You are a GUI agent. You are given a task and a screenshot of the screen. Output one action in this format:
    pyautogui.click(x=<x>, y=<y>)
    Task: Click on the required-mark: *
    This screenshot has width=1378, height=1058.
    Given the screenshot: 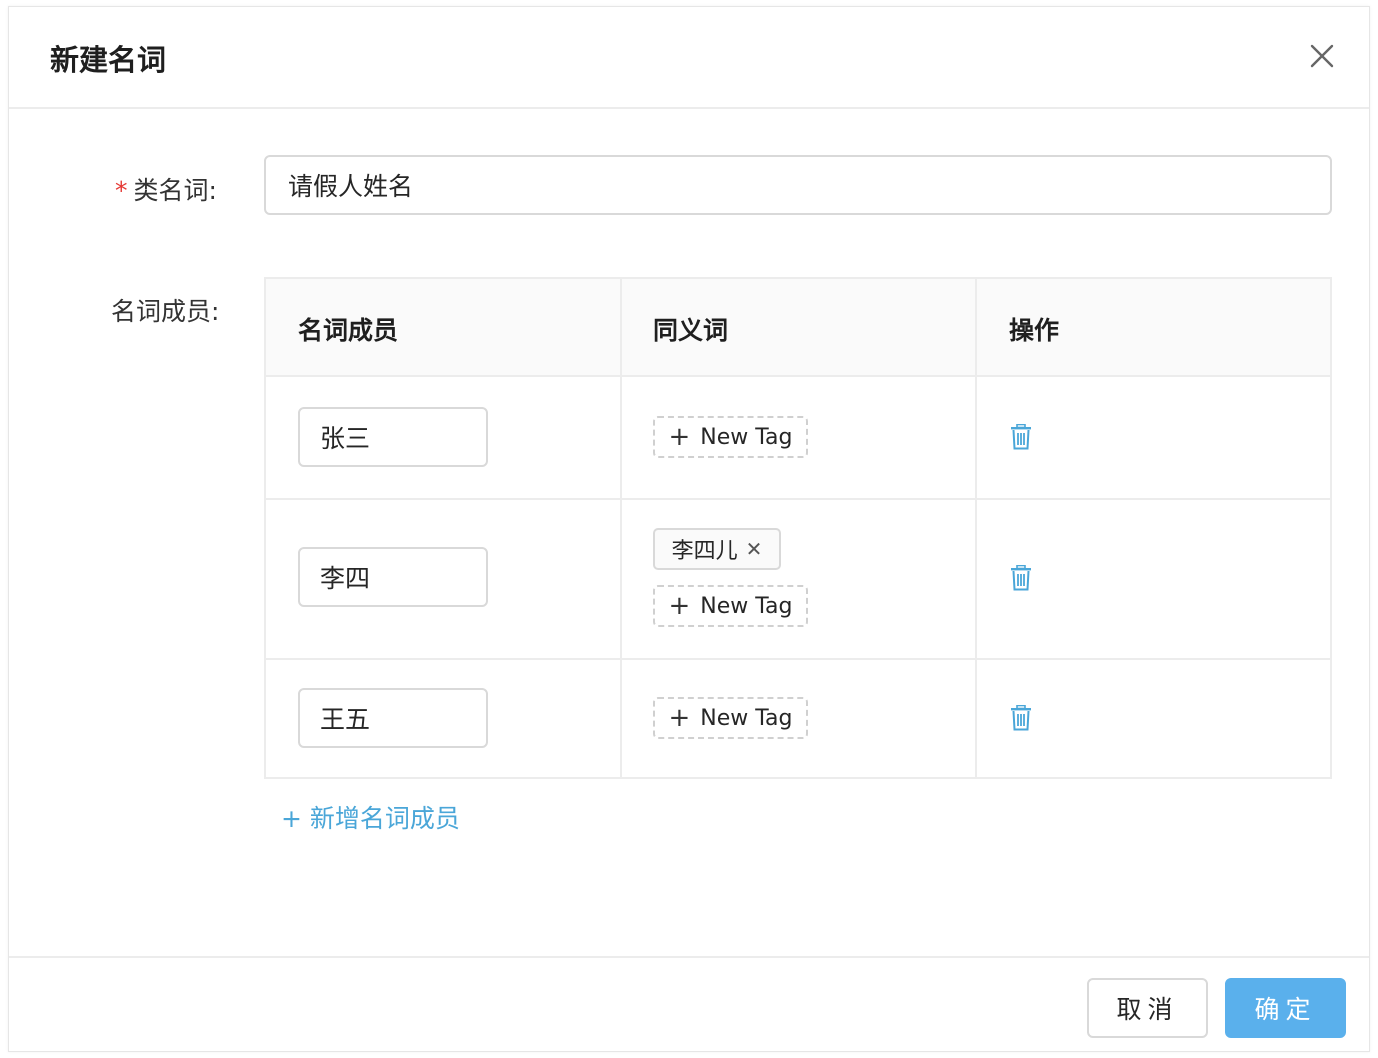 What is the action you would take?
    pyautogui.click(x=121, y=190)
    